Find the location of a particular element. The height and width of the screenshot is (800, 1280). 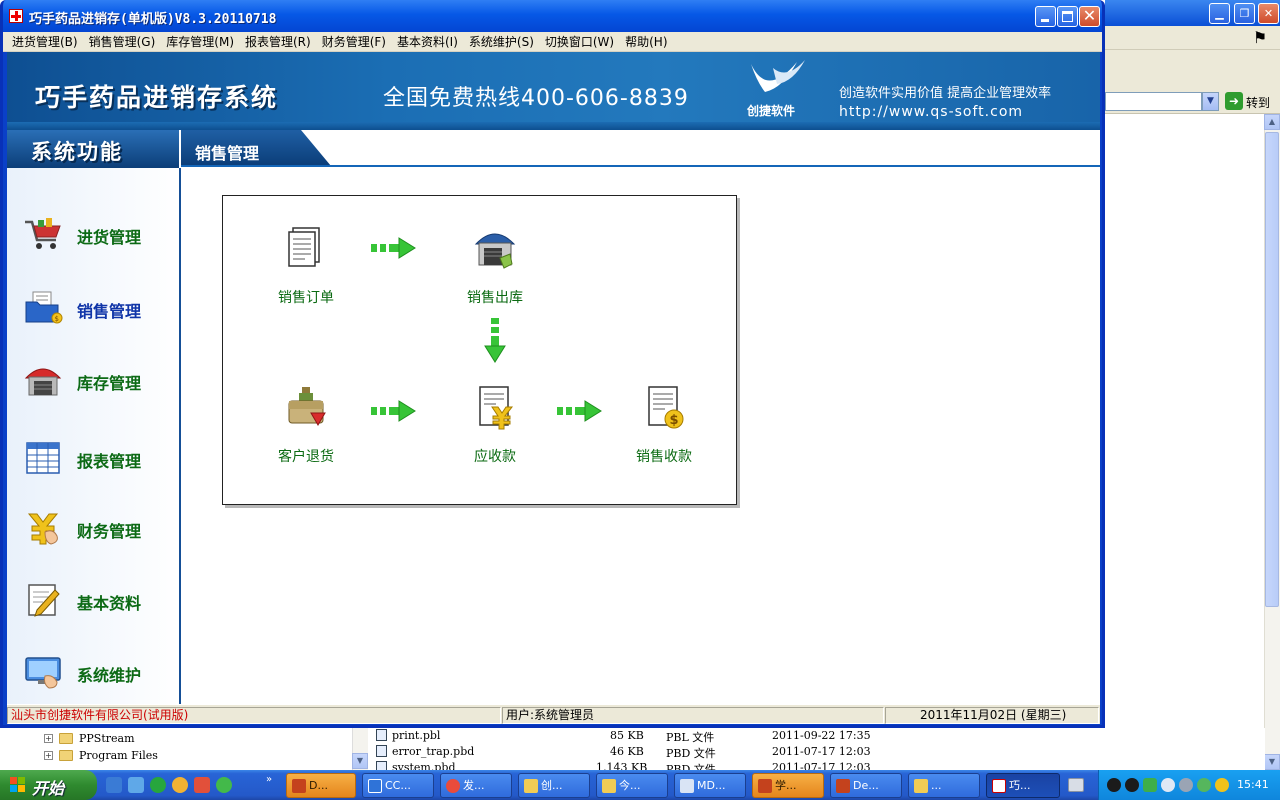

sidebar-item-inventory: 库存管理 is located at coordinates (92, 380).